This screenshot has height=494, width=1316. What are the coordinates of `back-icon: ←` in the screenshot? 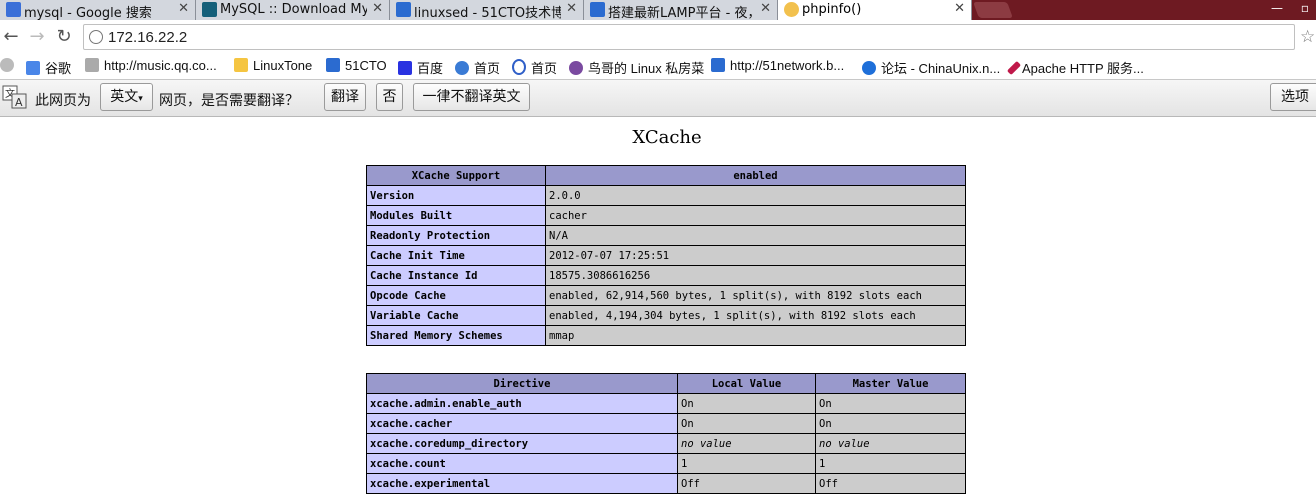 It's located at (11, 37).